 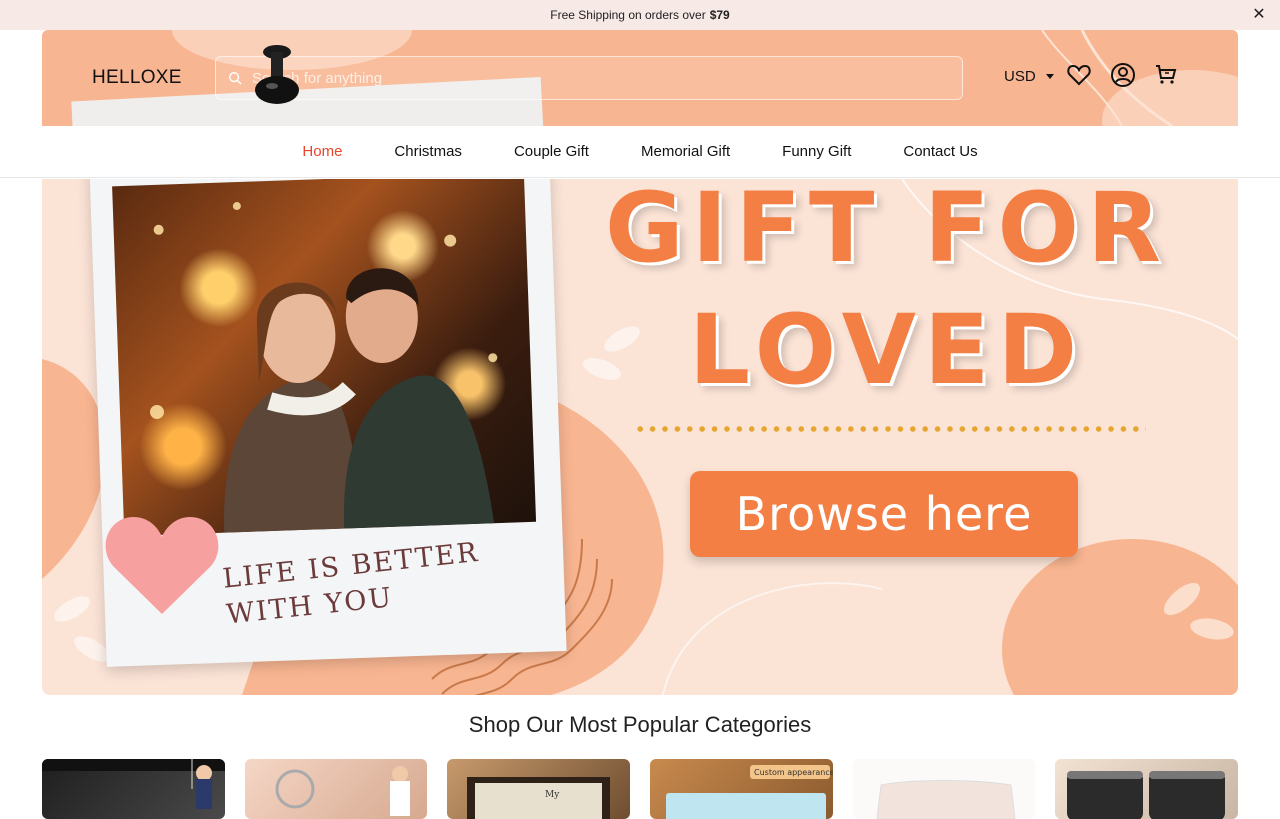 I want to click on nav-item-memorial-gift: Memorial Gift, so click(x=685, y=151).